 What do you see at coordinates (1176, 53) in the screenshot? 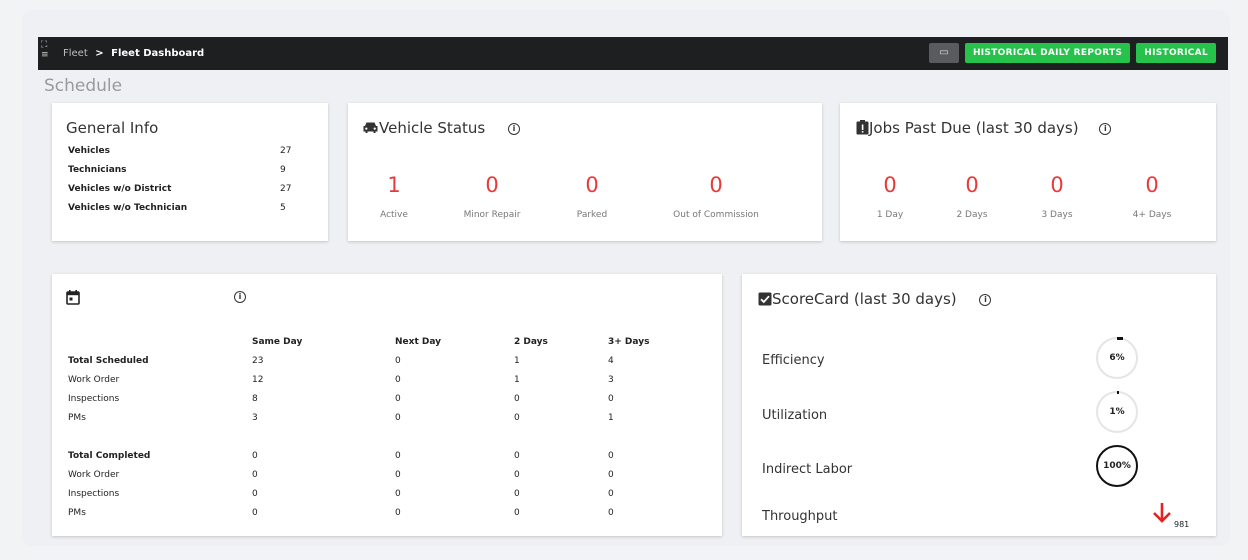
I see `historical-button: HISTORICAL` at bounding box center [1176, 53].